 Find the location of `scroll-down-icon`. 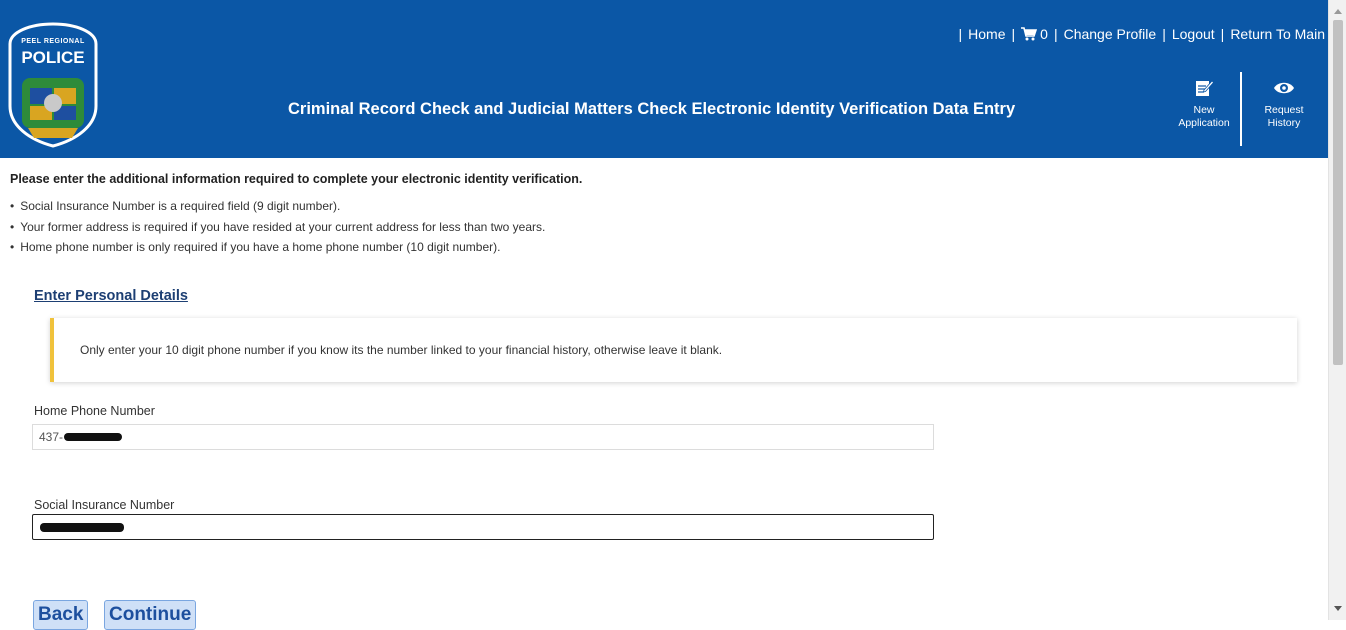

scroll-down-icon is located at coordinates (1338, 608).